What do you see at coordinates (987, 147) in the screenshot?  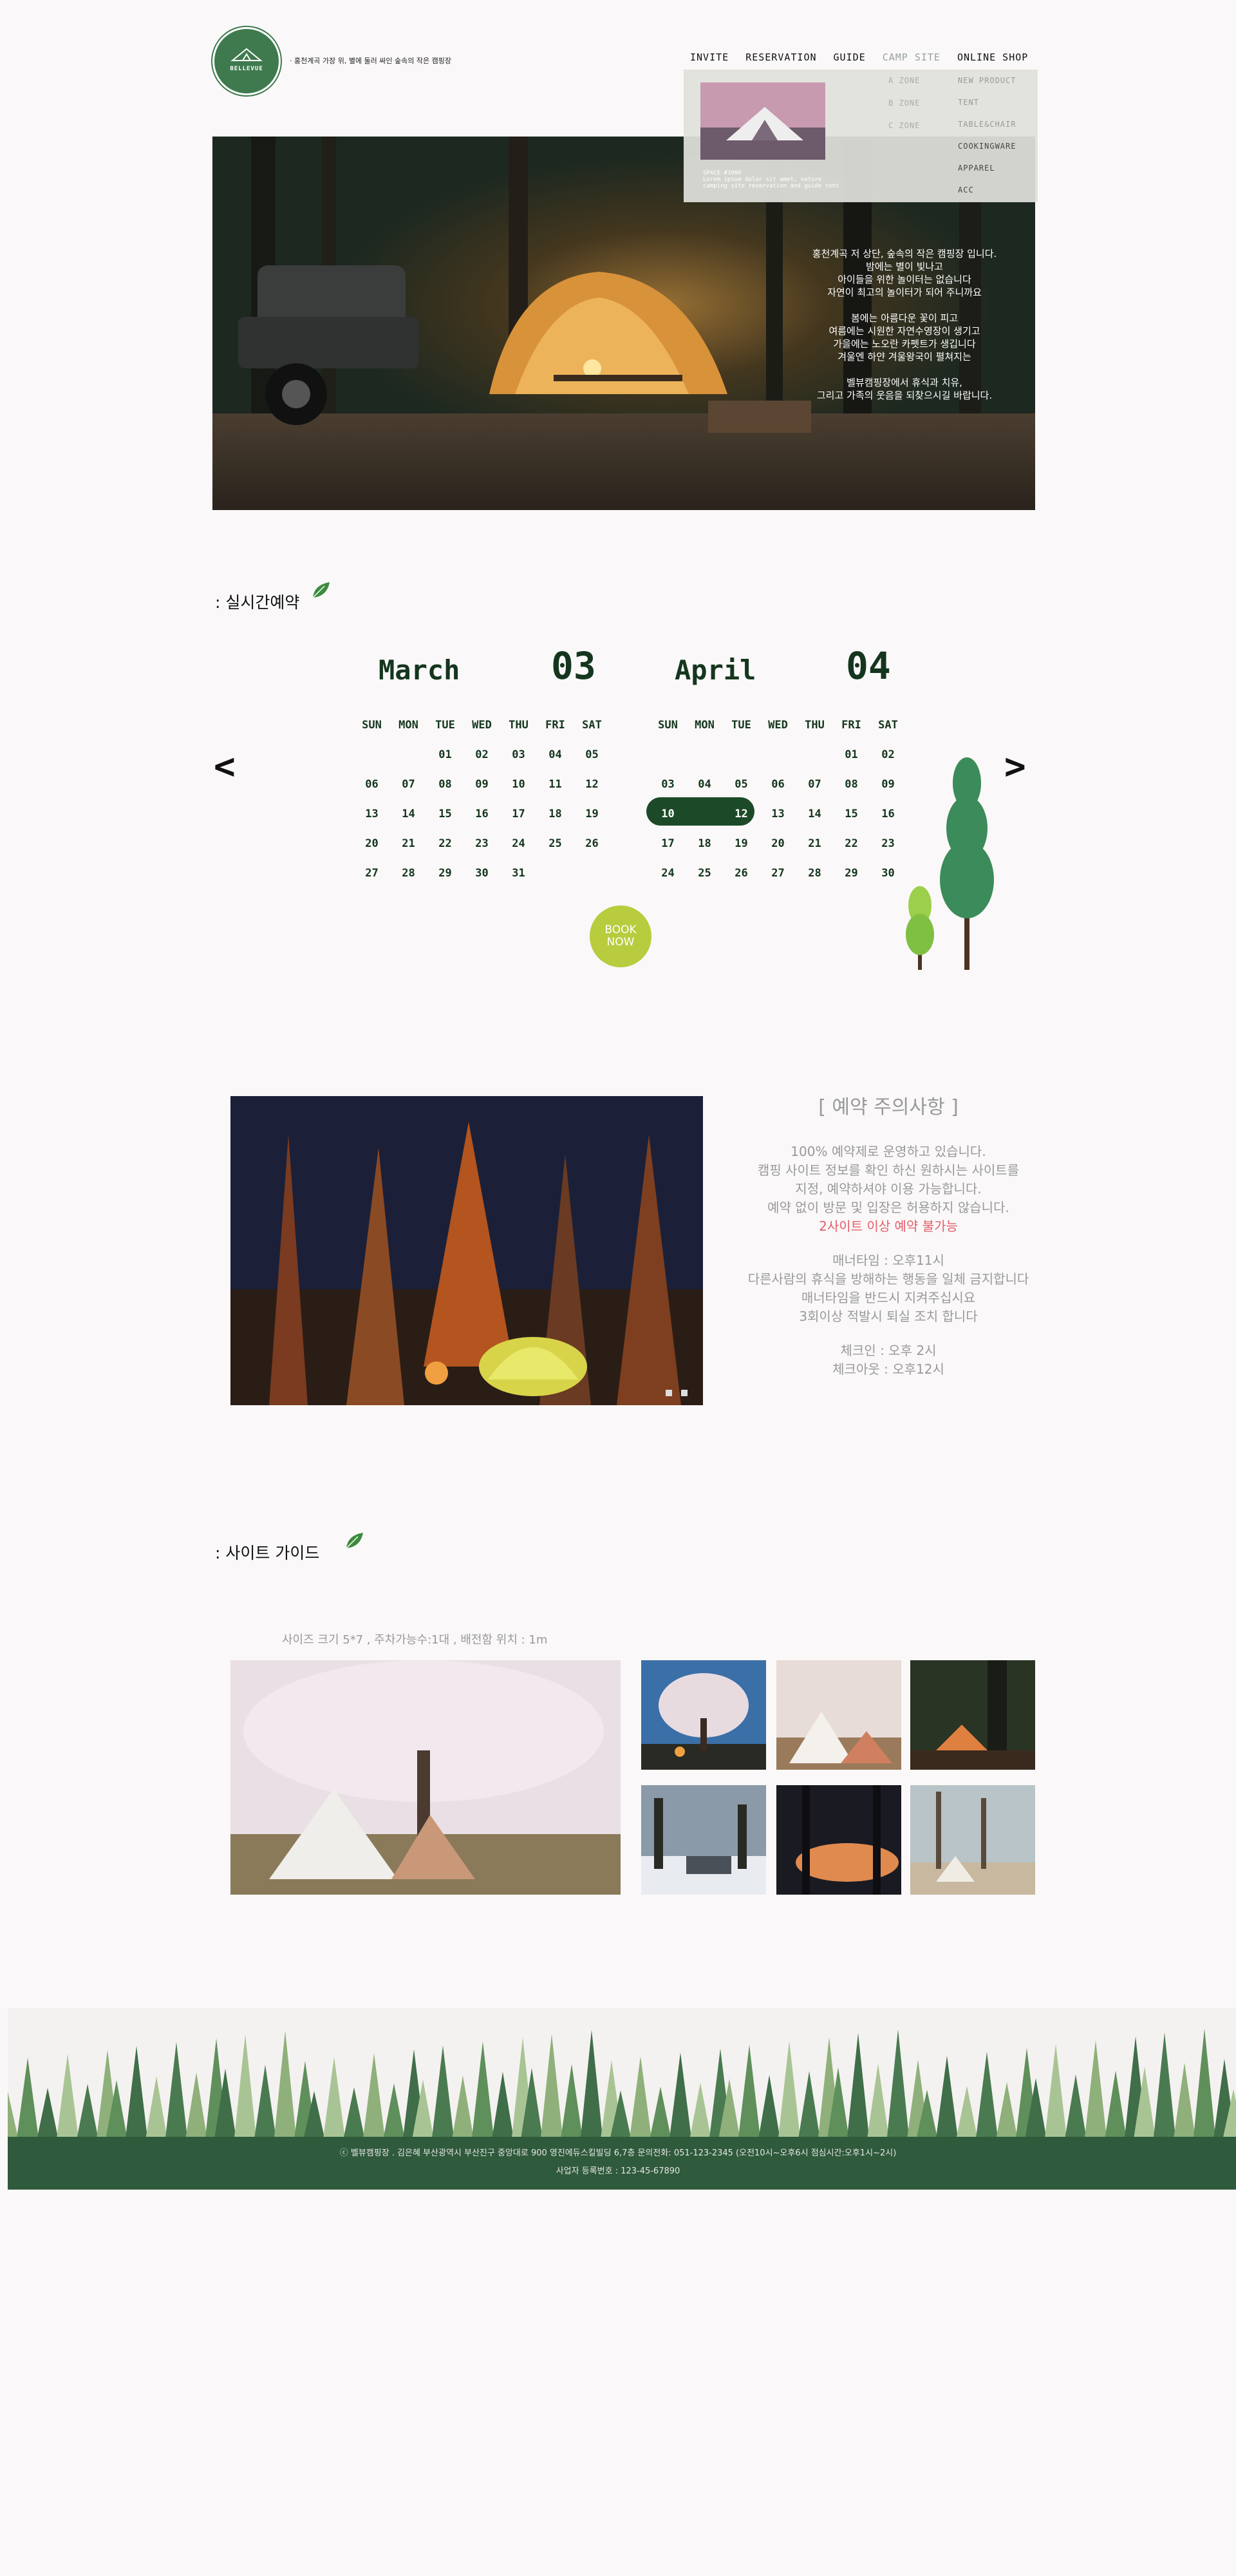 I see `shop-cookingware: COOKINGWARE` at bounding box center [987, 147].